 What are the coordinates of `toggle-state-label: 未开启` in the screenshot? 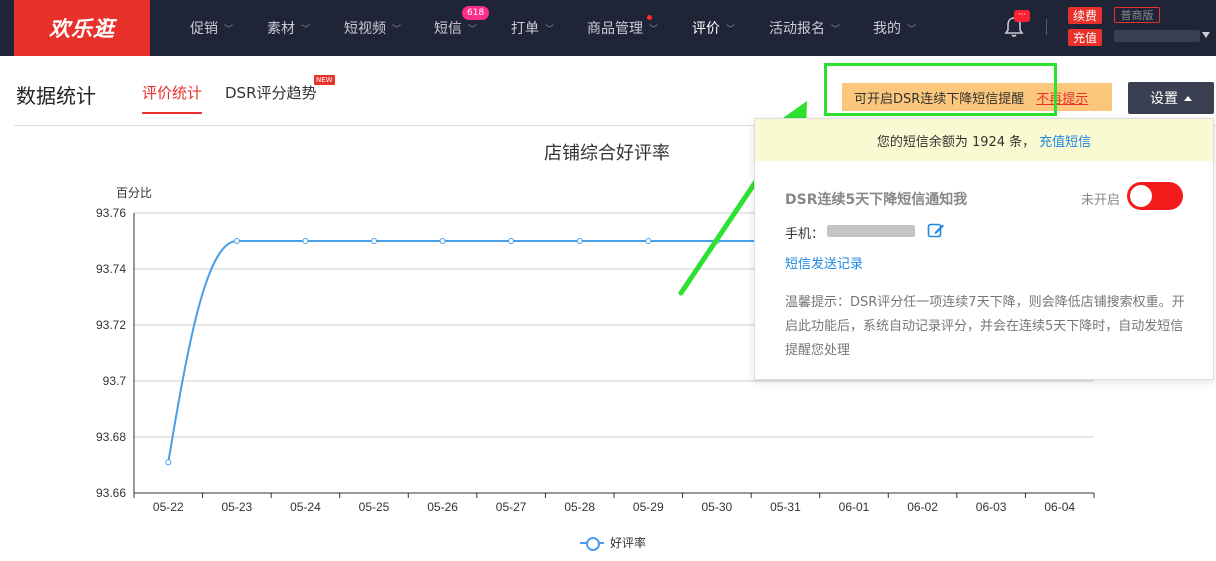 It's located at (1101, 200).